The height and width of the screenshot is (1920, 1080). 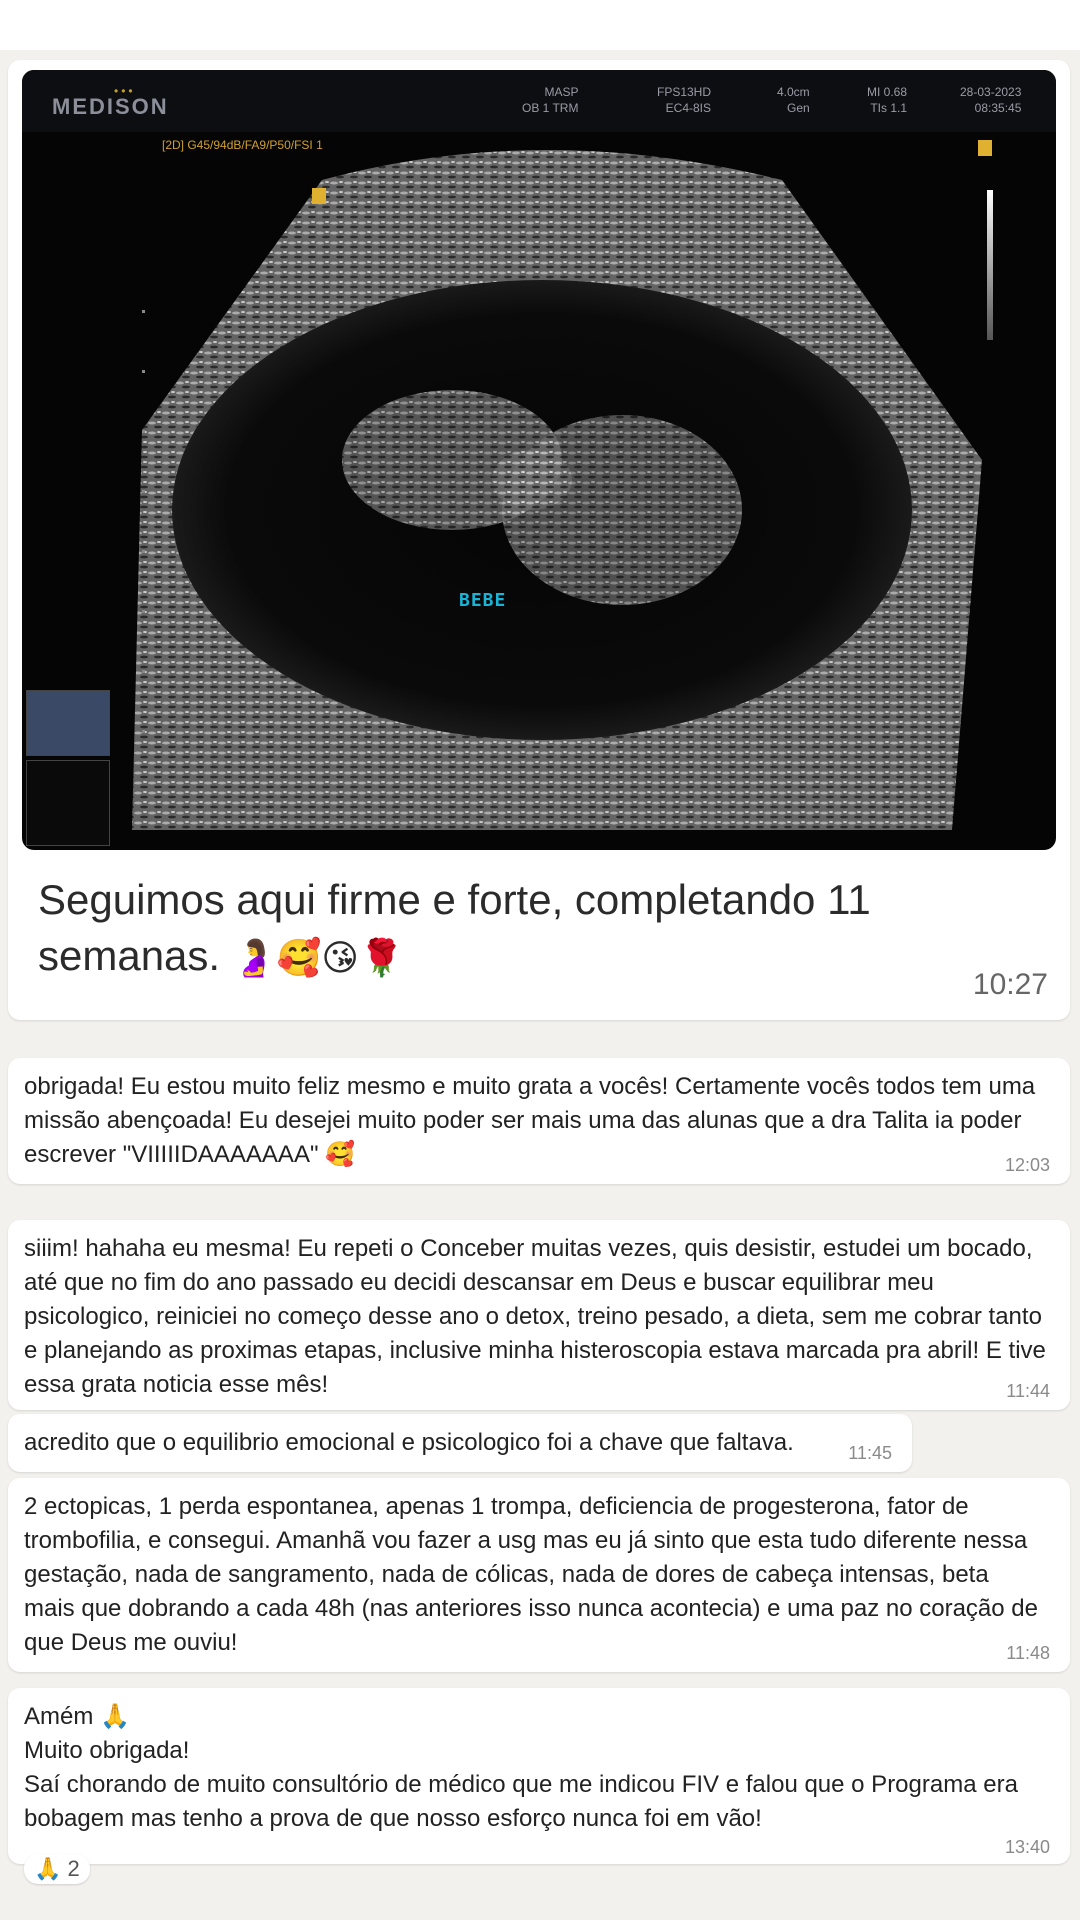 I want to click on message-time: 12:03, so click(x=1027, y=1165).